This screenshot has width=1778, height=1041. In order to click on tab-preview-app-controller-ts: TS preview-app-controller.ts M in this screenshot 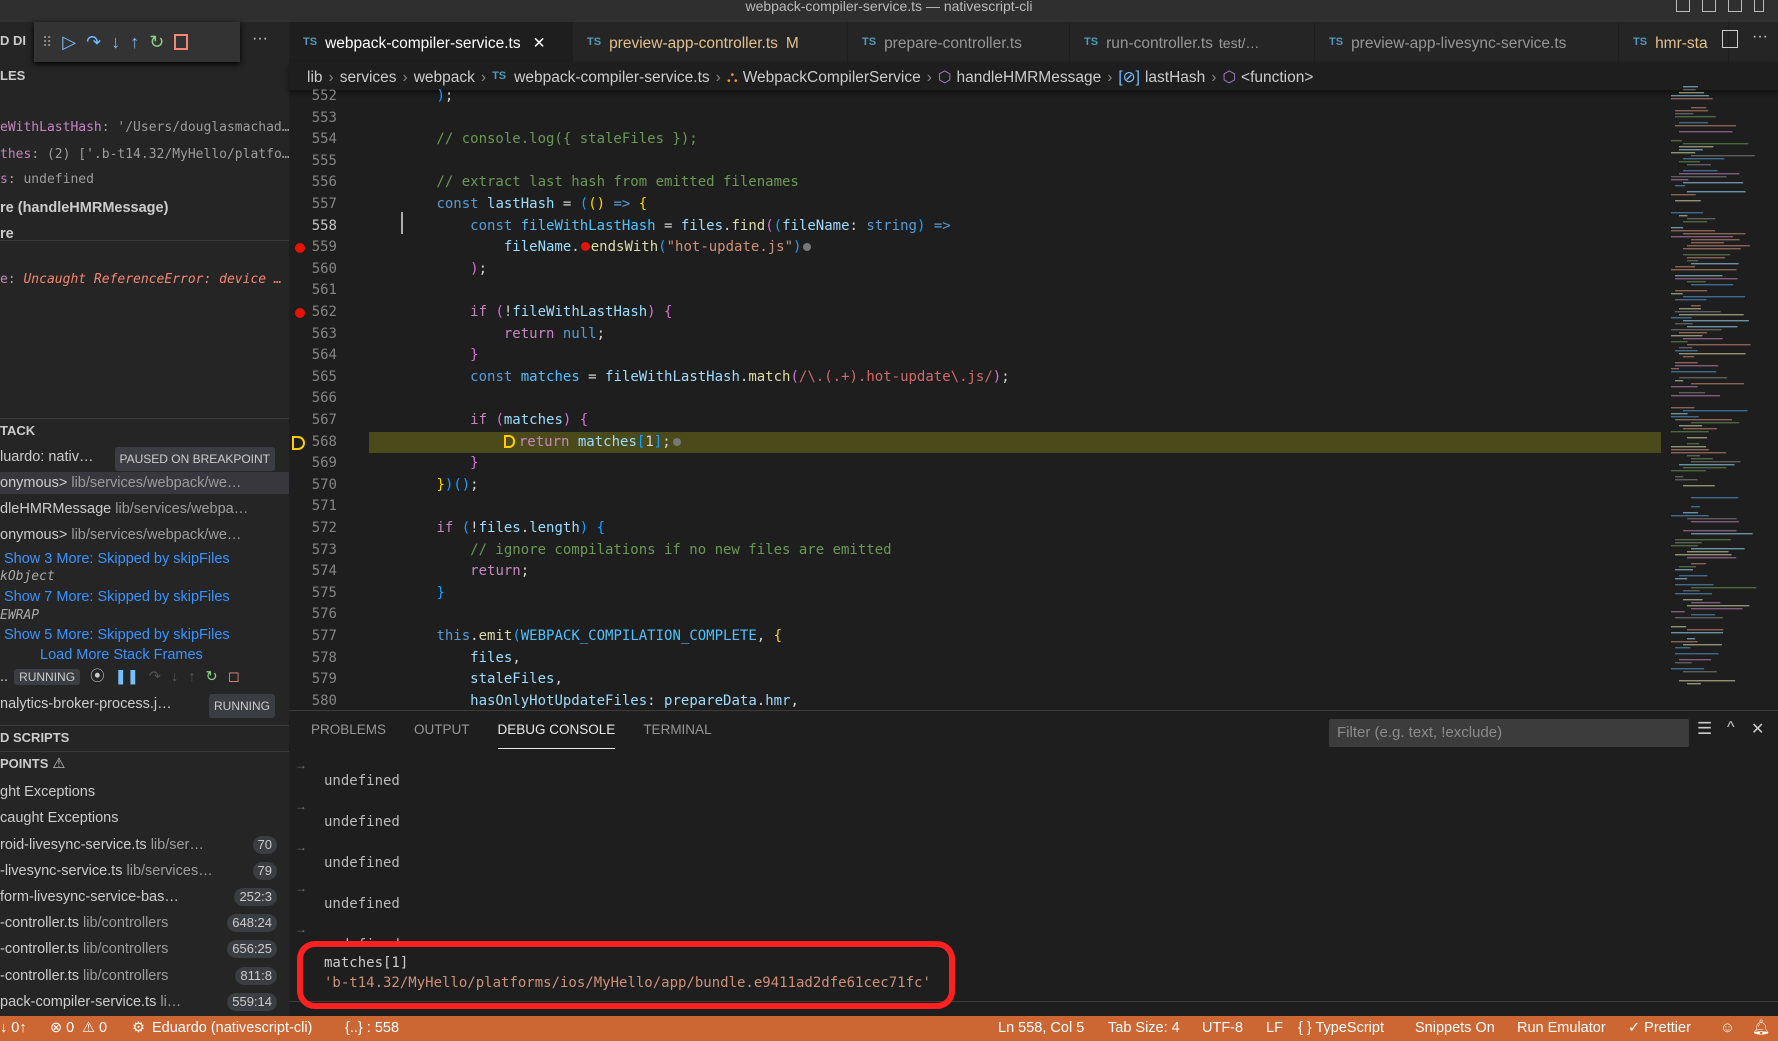, I will do `click(710, 42)`.